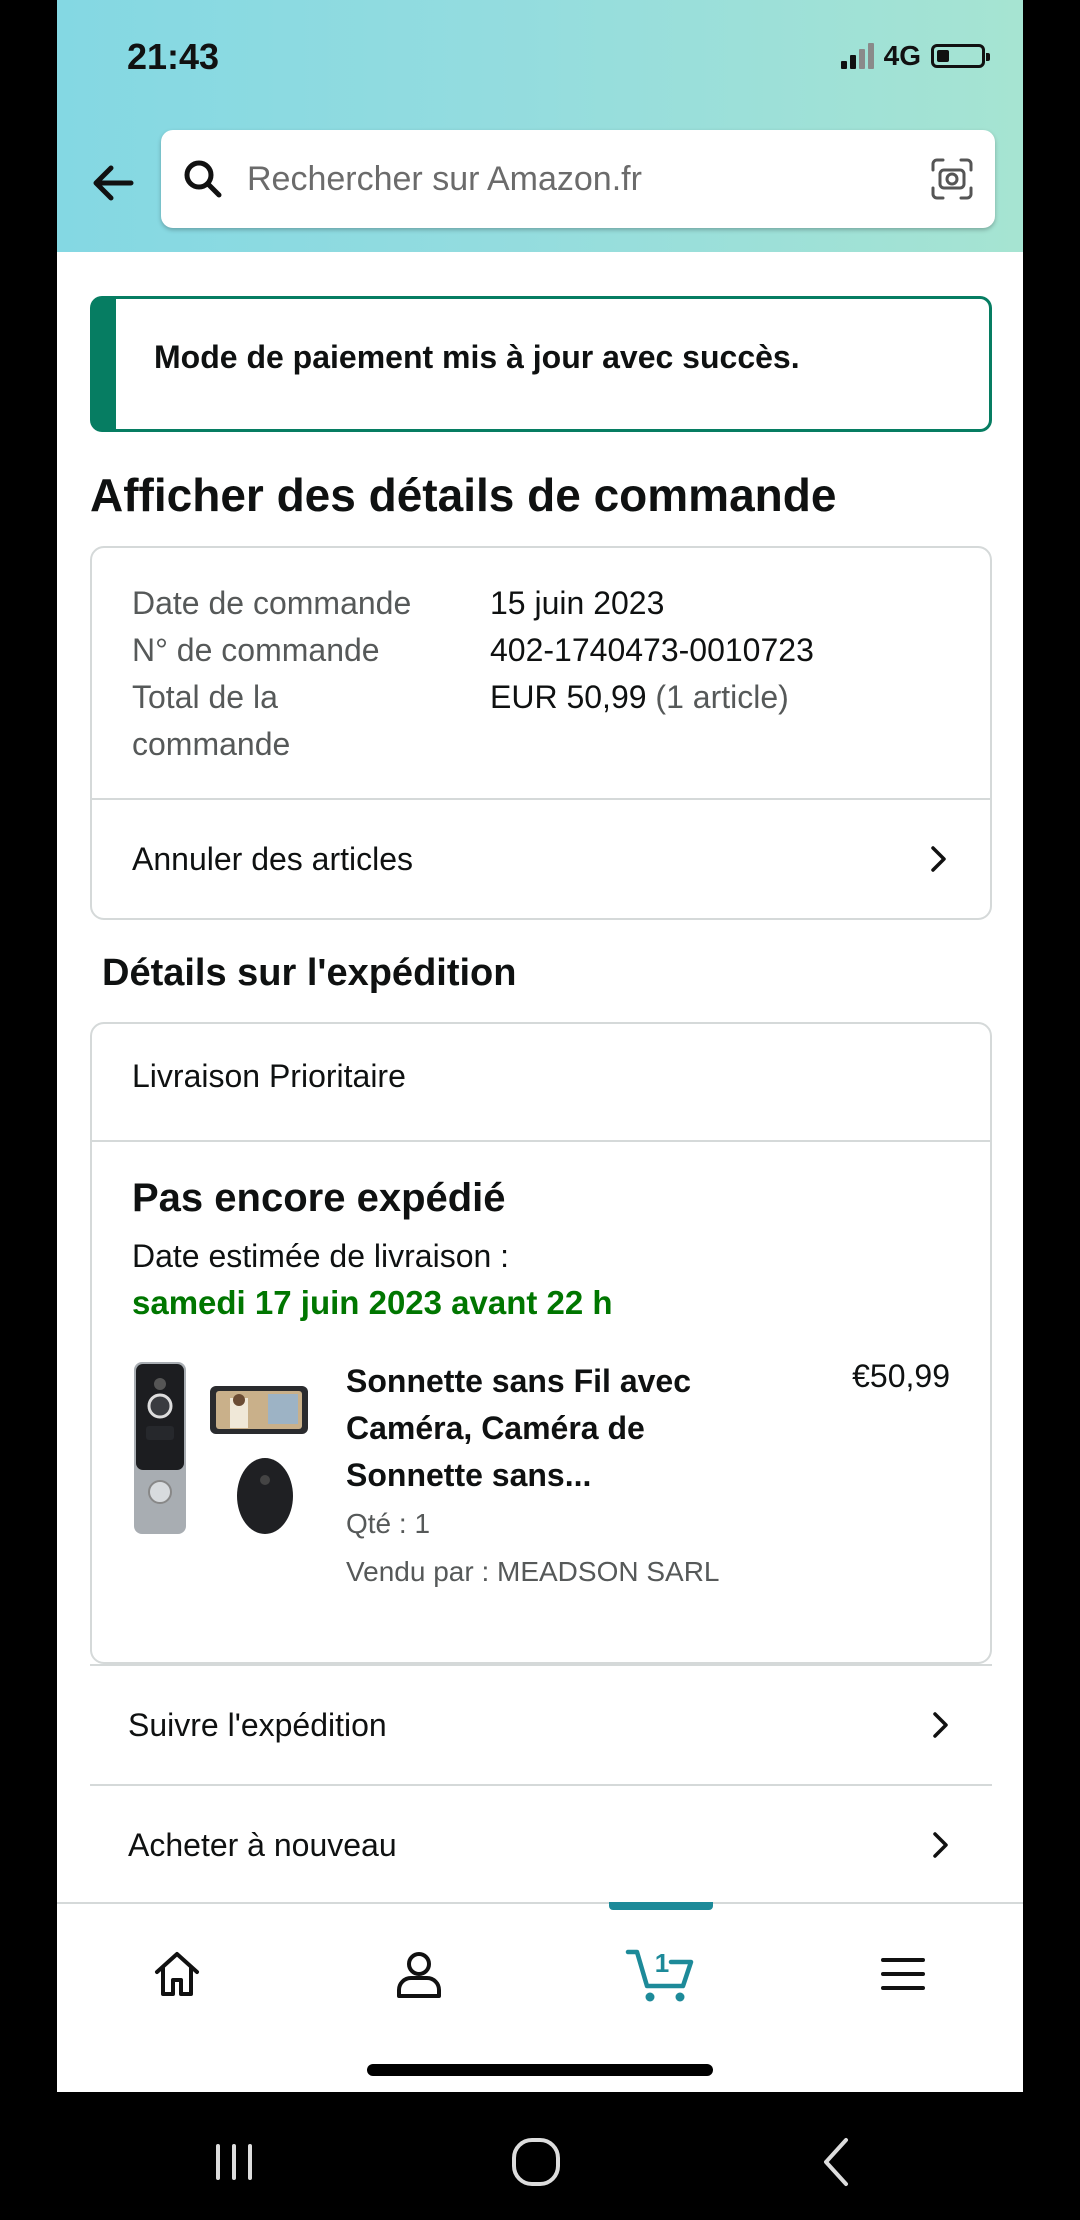 The image size is (1080, 2220). What do you see at coordinates (540, 126) in the screenshot?
I see `app-header: 21:43 4G Rechercher sur Amazon.fr` at bounding box center [540, 126].